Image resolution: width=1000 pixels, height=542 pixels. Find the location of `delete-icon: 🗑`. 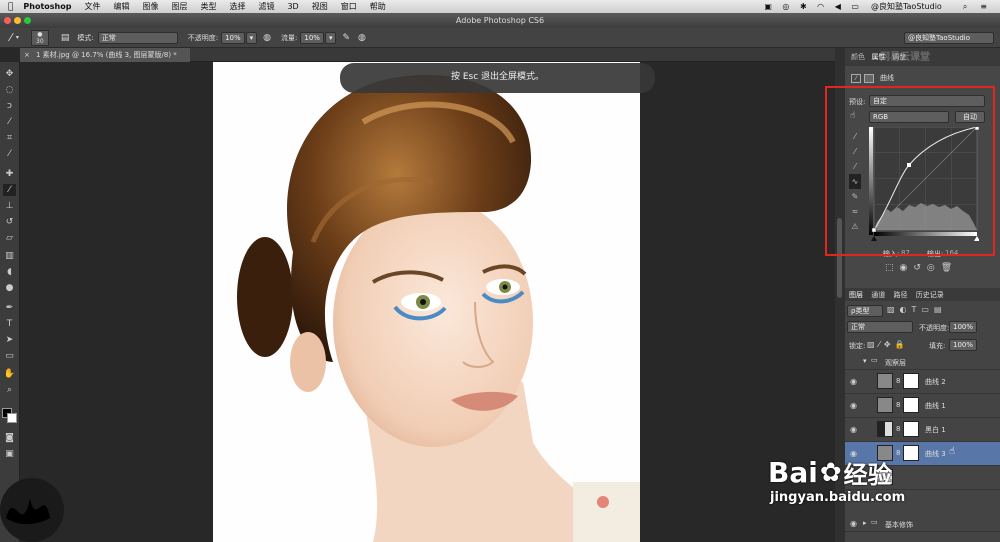

delete-icon: 🗑 is located at coordinates (949, 268).